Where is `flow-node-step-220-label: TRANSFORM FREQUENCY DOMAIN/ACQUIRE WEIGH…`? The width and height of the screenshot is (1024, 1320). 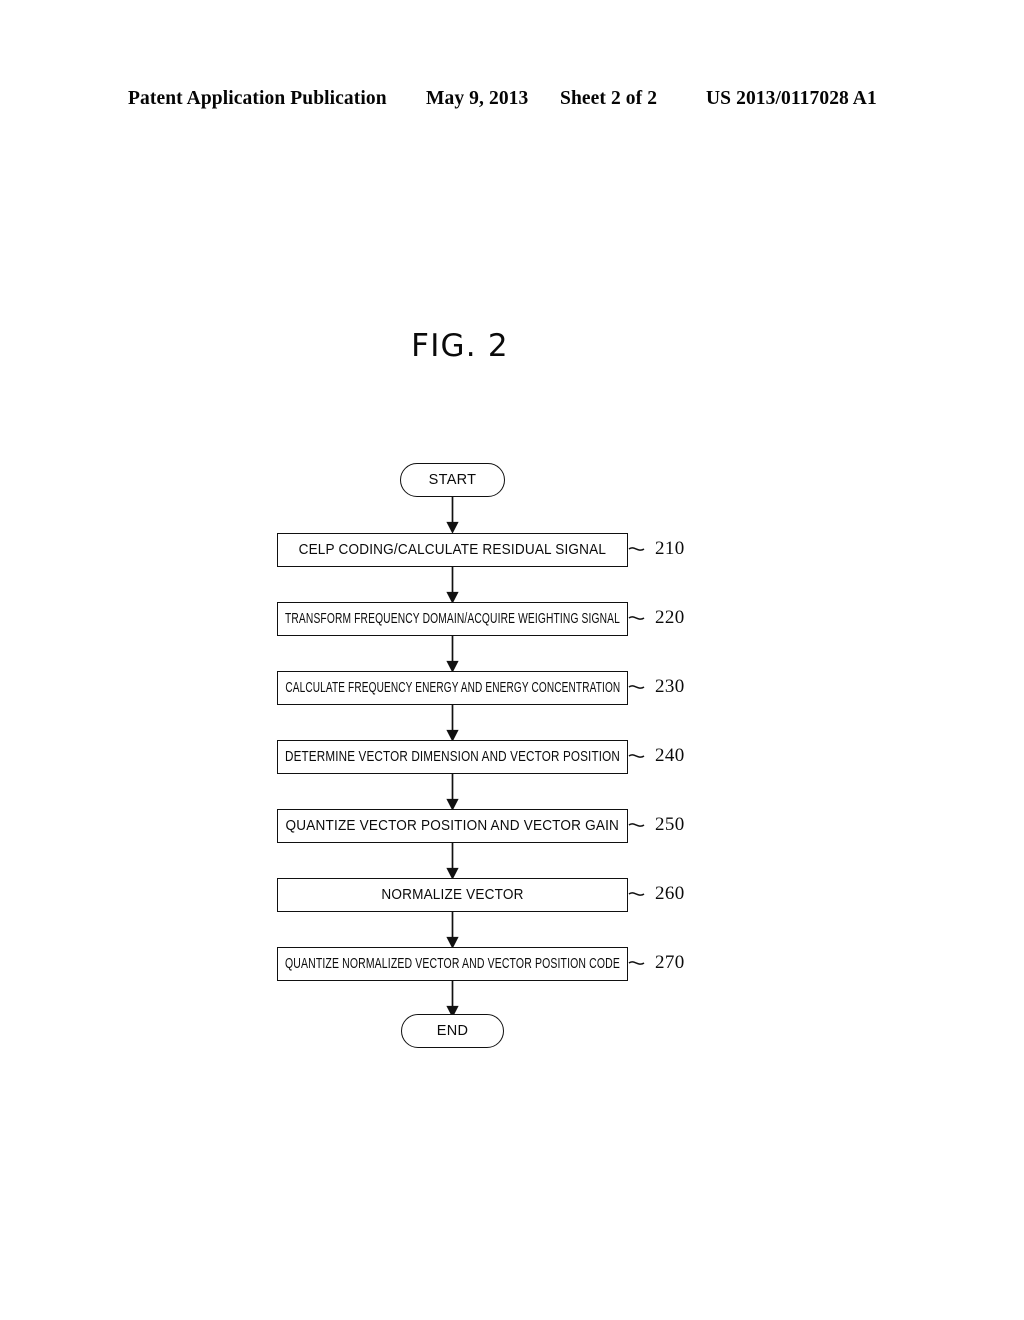
flow-node-step-220-label: TRANSFORM FREQUENCY DOMAIN/ACQUIRE WEIGH… is located at coordinates (452, 619).